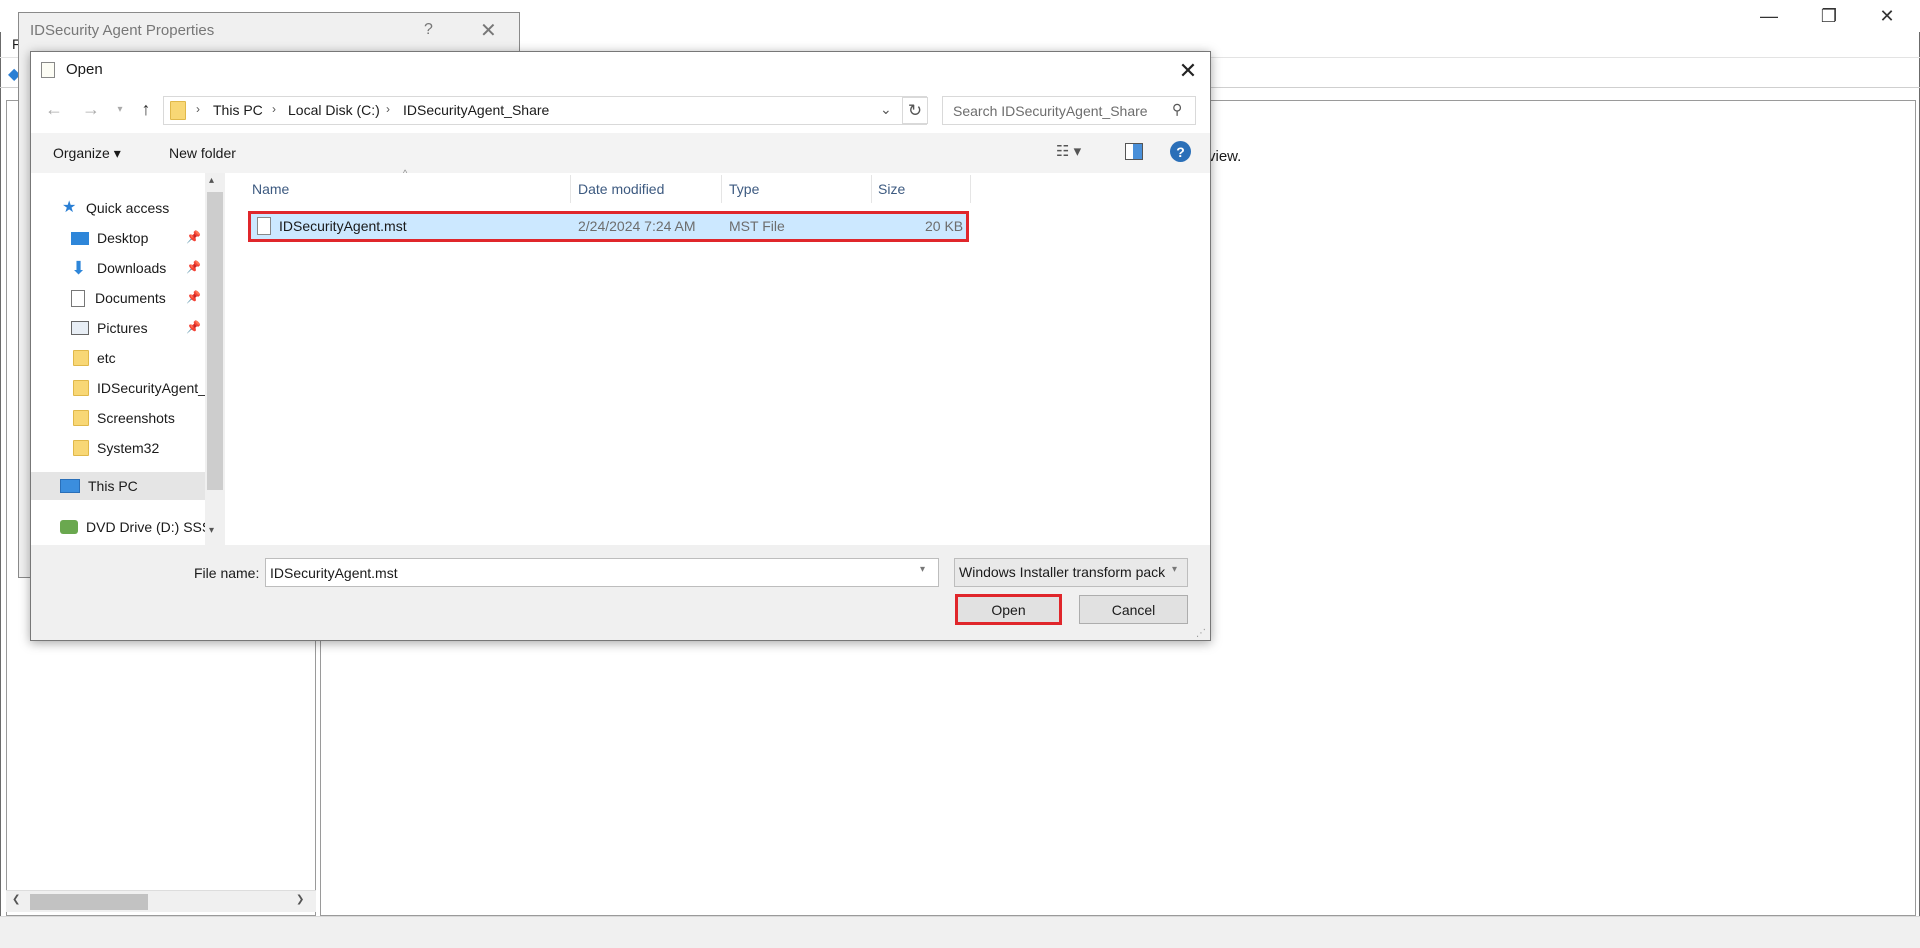 Image resolution: width=1920 pixels, height=948 pixels. I want to click on open-dialog-titlebar, so click(620, 71).